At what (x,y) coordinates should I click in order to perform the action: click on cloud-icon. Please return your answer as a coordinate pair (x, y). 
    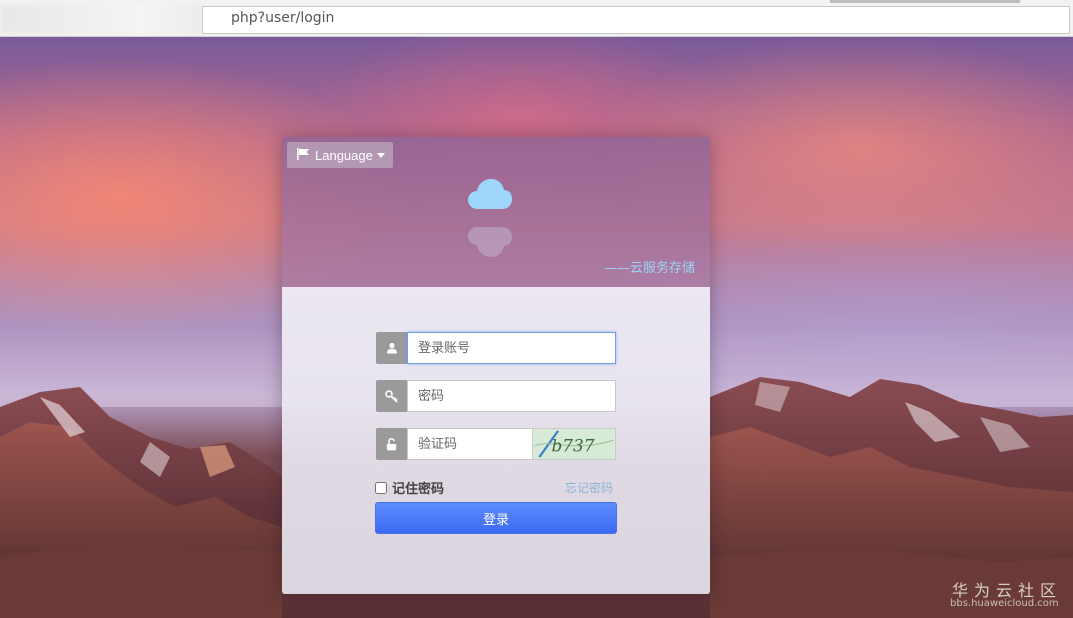
    Looking at the image, I should click on (490, 194).